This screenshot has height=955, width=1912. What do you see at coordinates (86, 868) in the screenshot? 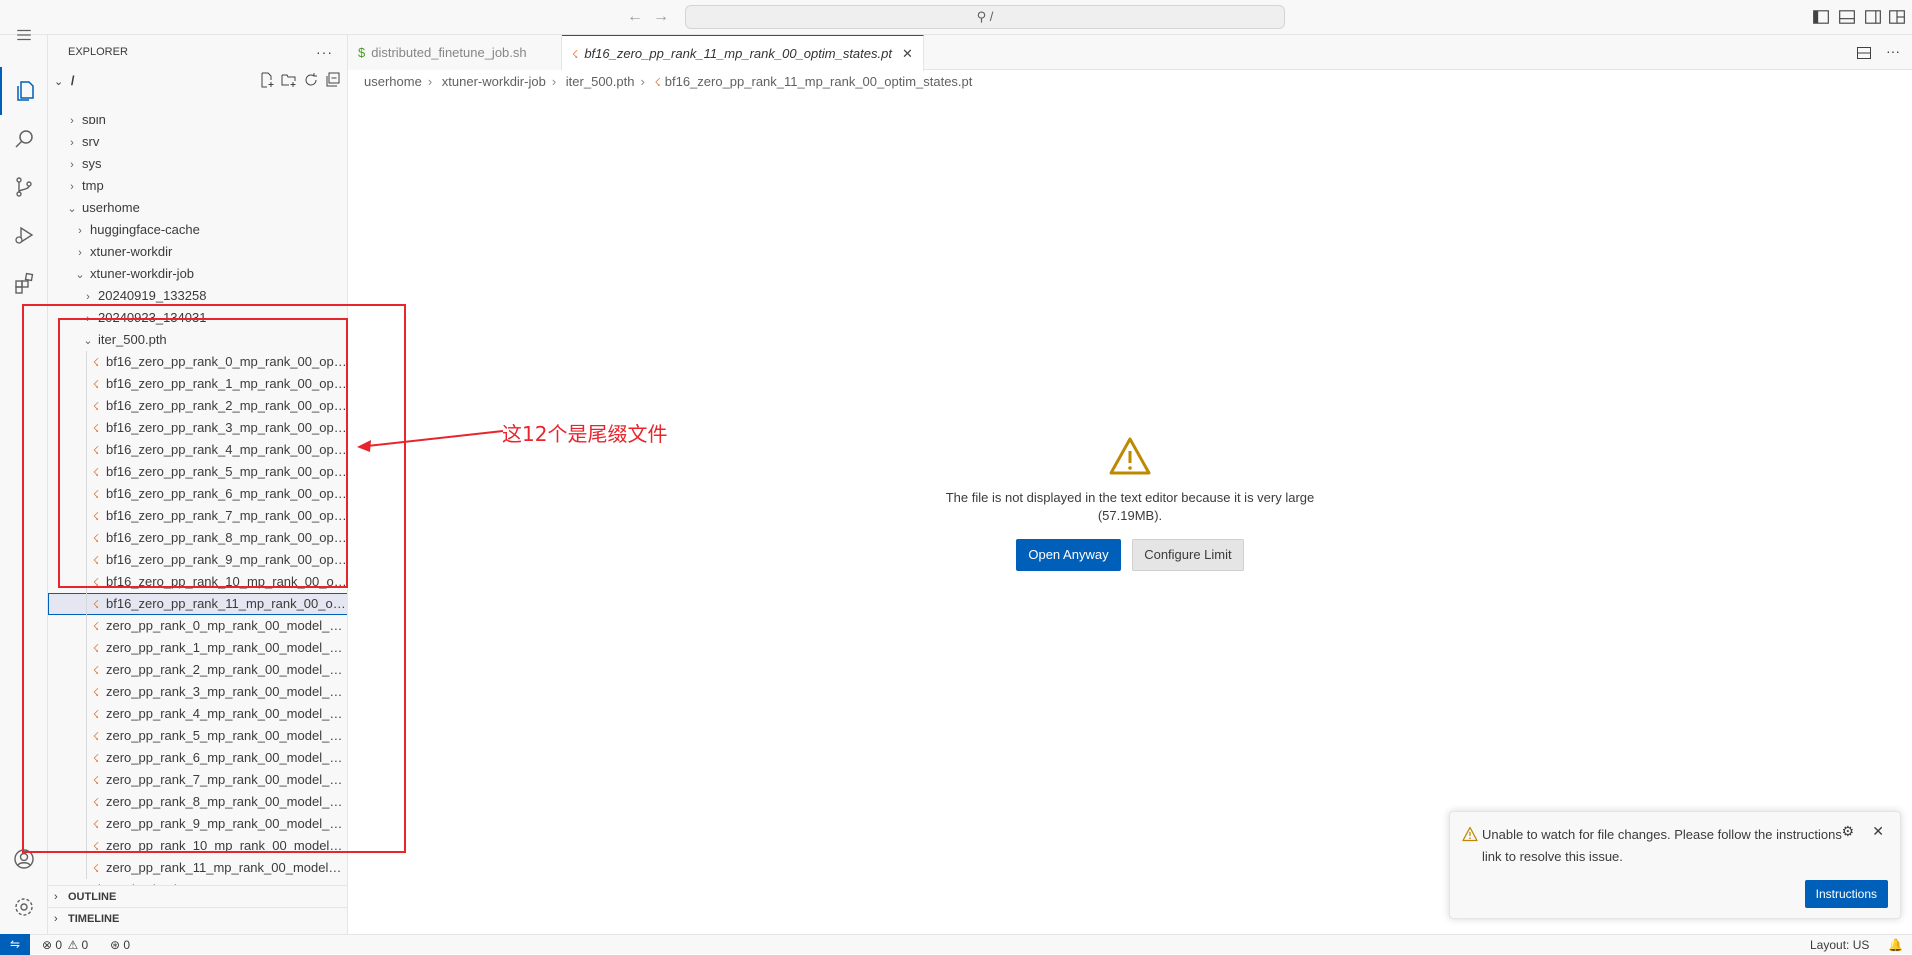
I see `indent-guide` at bounding box center [86, 868].